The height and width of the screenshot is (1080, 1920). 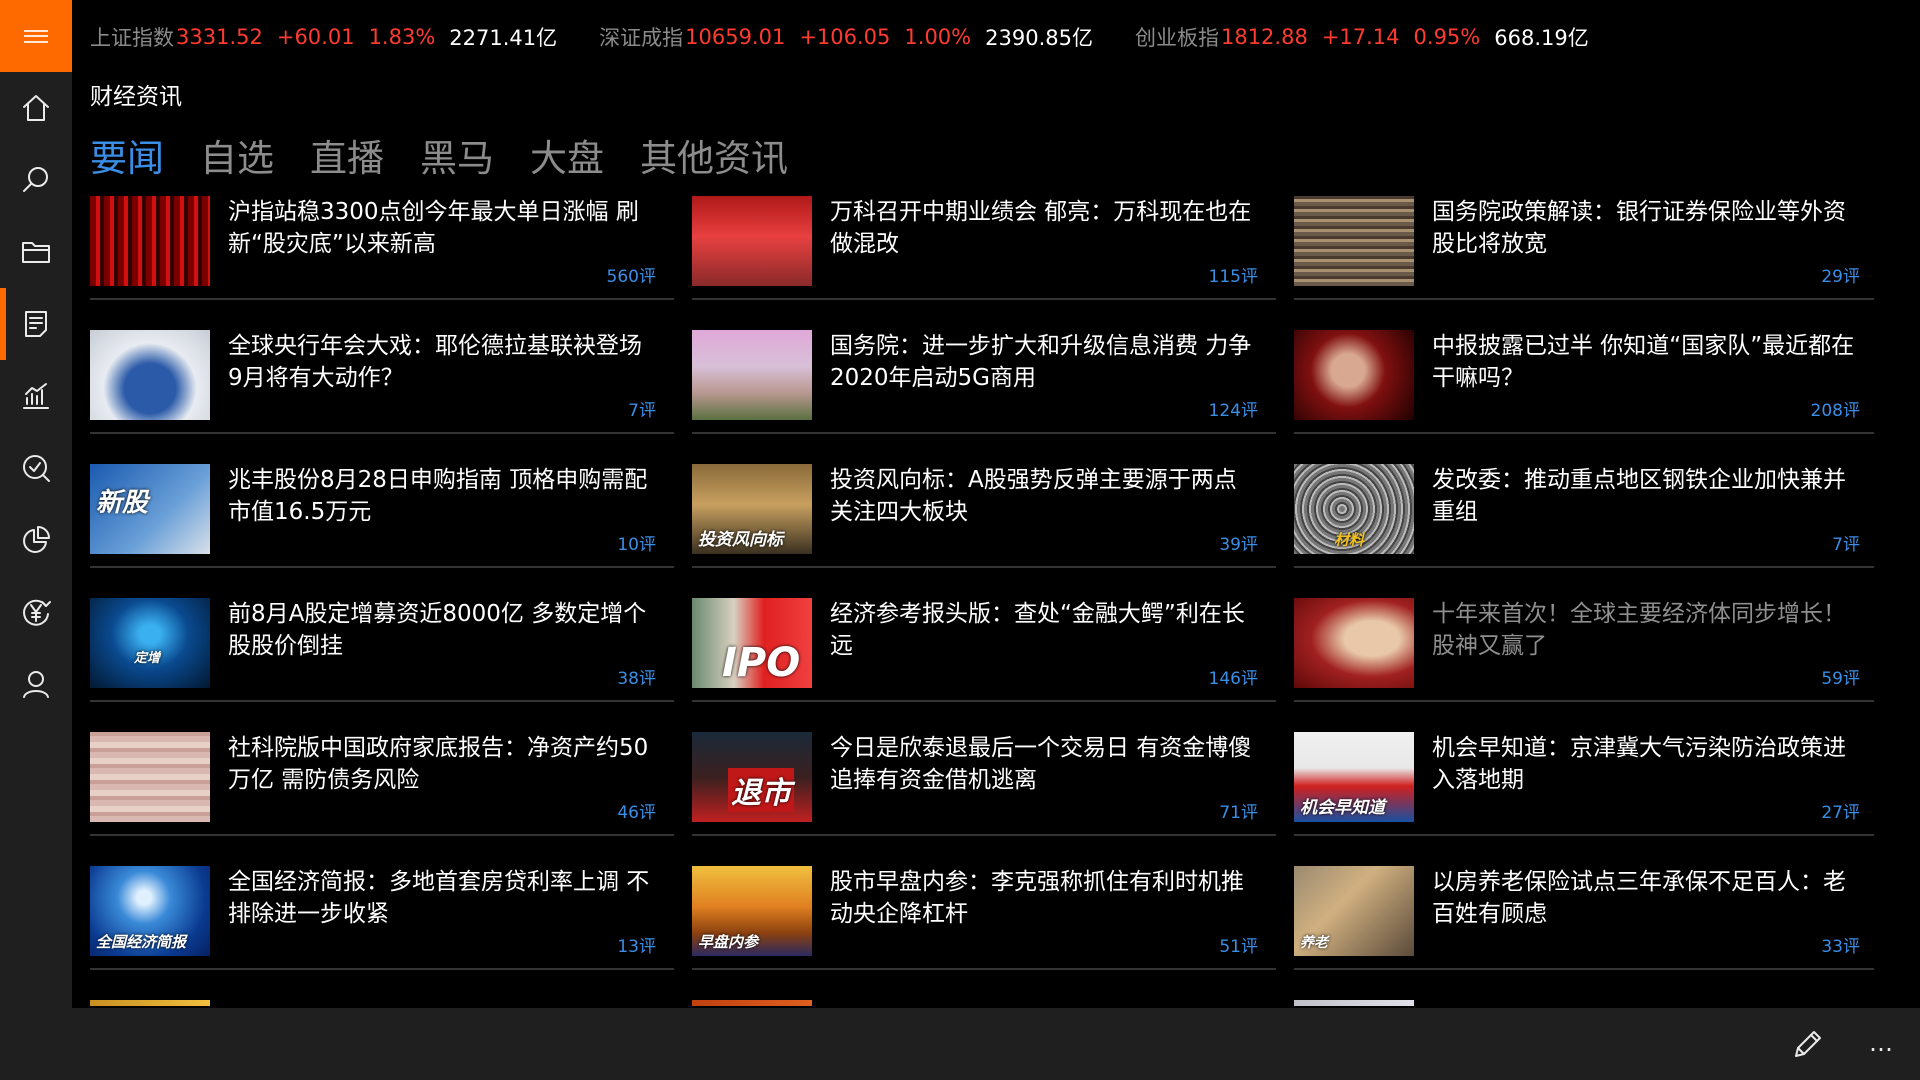 What do you see at coordinates (1639, 630) in the screenshot?
I see `news-headline: 十年来首次！全球主要经济体同步增长！股神又赢了` at bounding box center [1639, 630].